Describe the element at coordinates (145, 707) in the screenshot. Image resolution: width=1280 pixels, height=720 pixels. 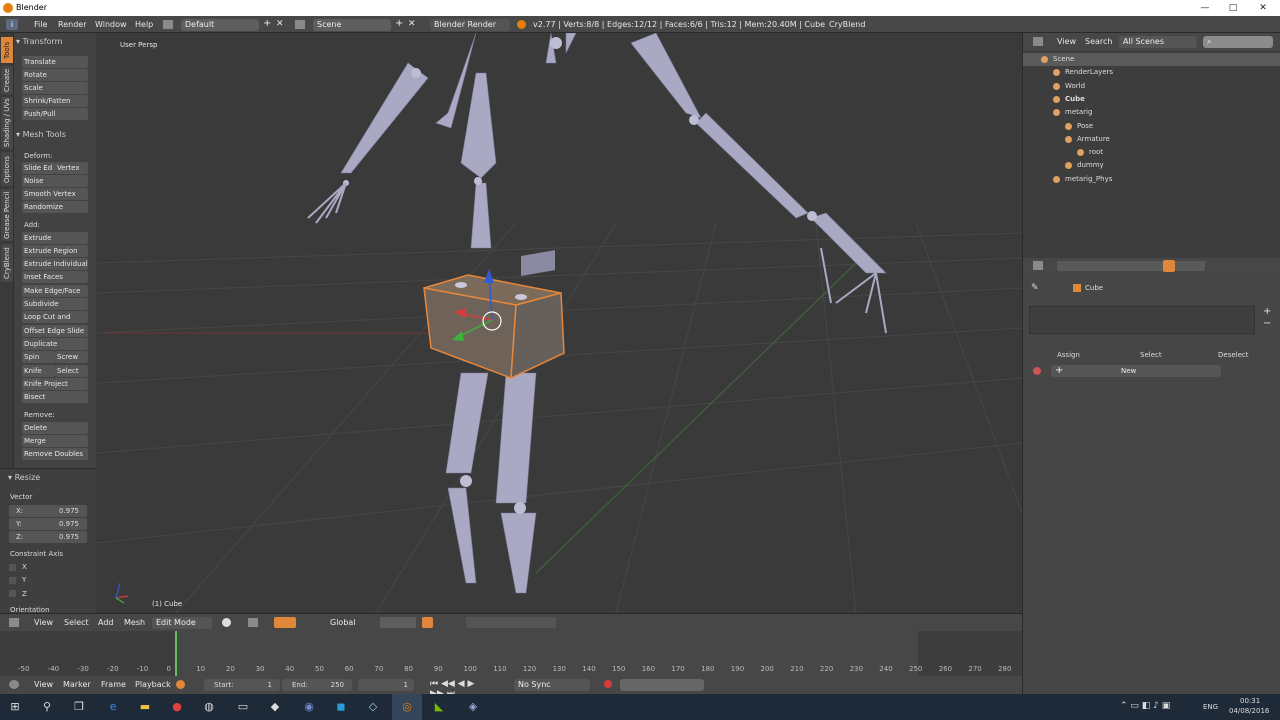
I see `file-explorer-icon: ▬` at that location.